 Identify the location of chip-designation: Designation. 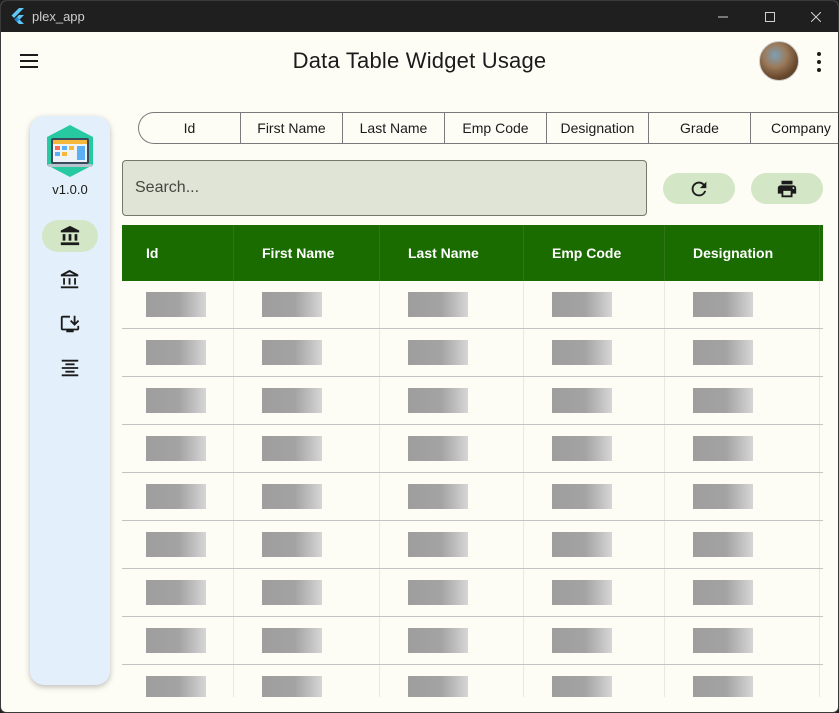
(598, 128).